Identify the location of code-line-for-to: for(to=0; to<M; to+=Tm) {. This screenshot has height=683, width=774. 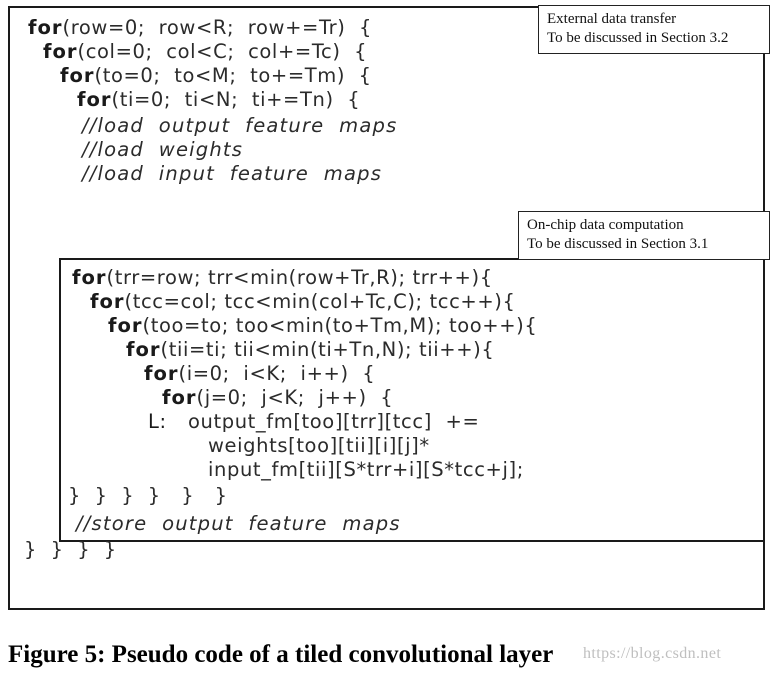
(216, 76).